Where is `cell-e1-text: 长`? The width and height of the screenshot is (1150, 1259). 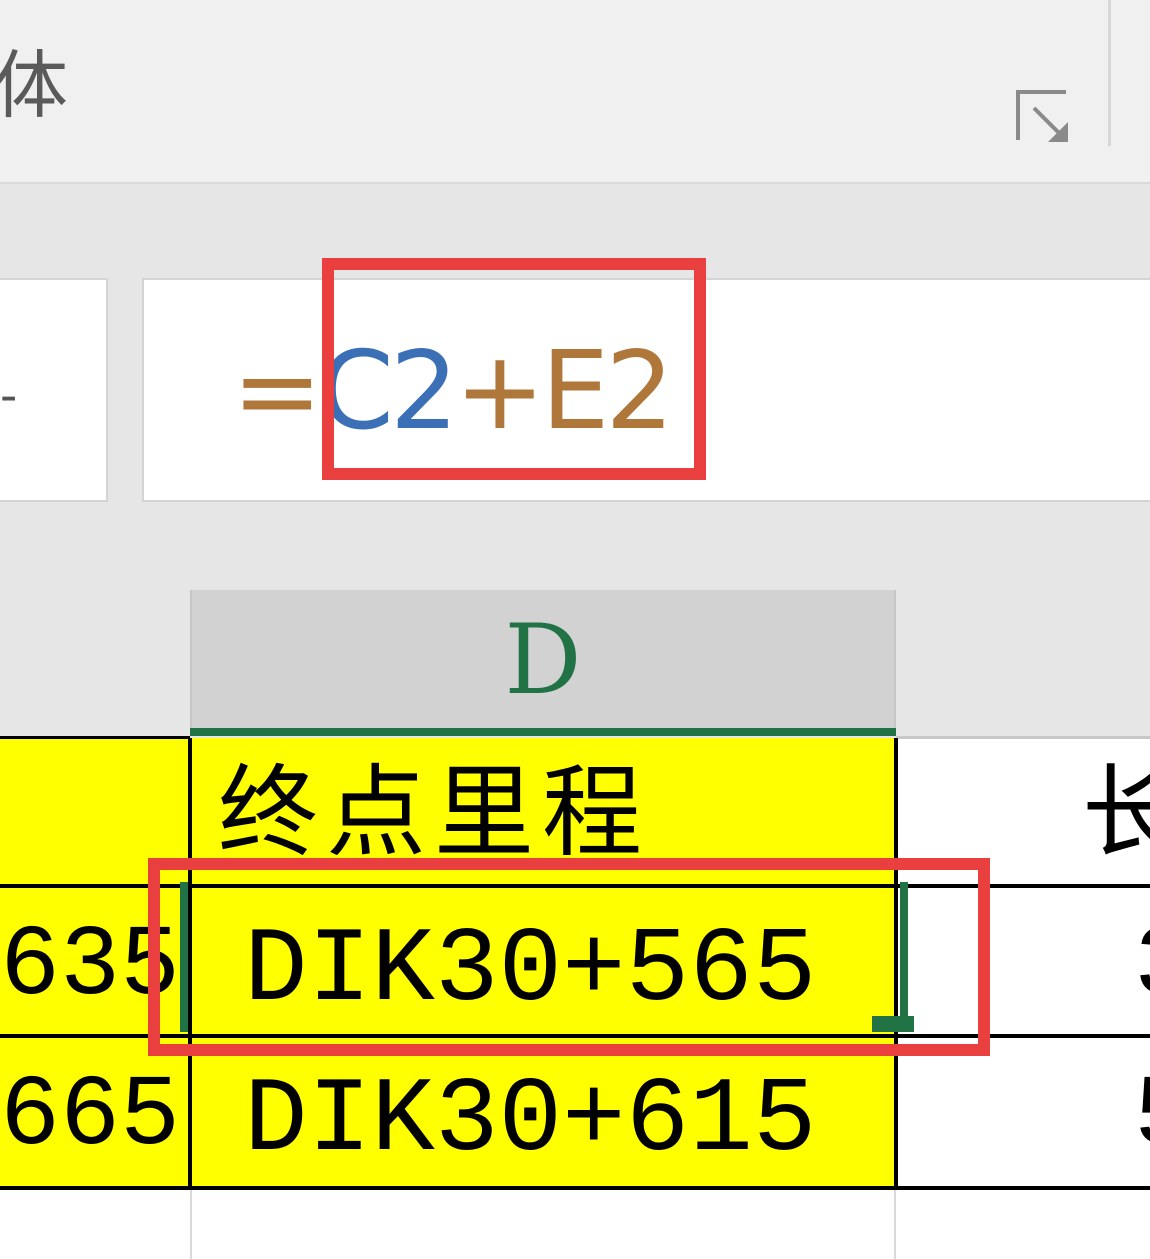 cell-e1-text: 长 is located at coordinates (1116, 812).